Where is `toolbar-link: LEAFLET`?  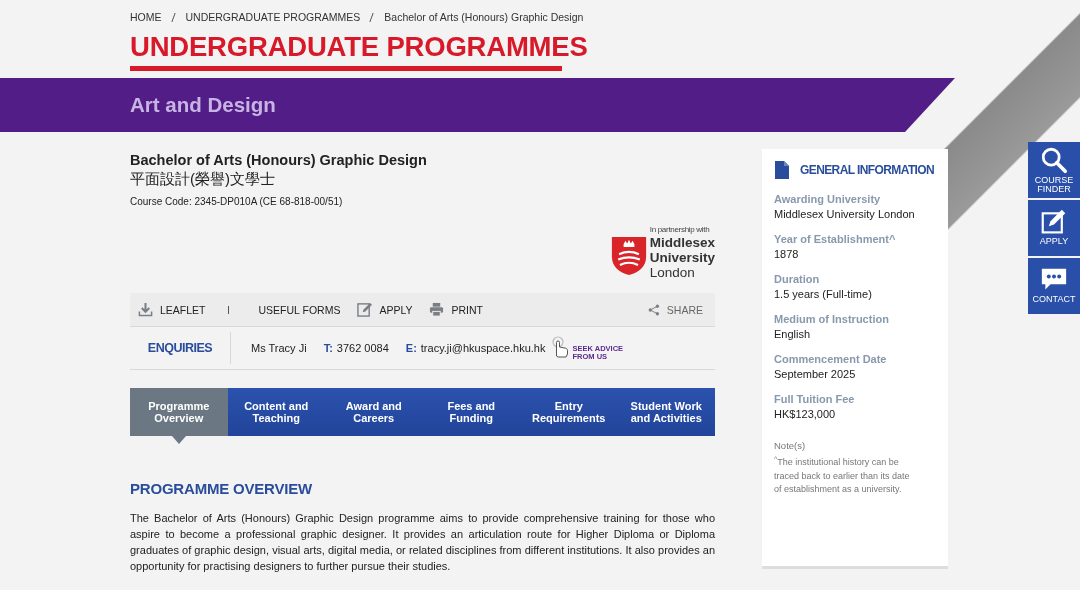 toolbar-link: LEAFLET is located at coordinates (172, 309).